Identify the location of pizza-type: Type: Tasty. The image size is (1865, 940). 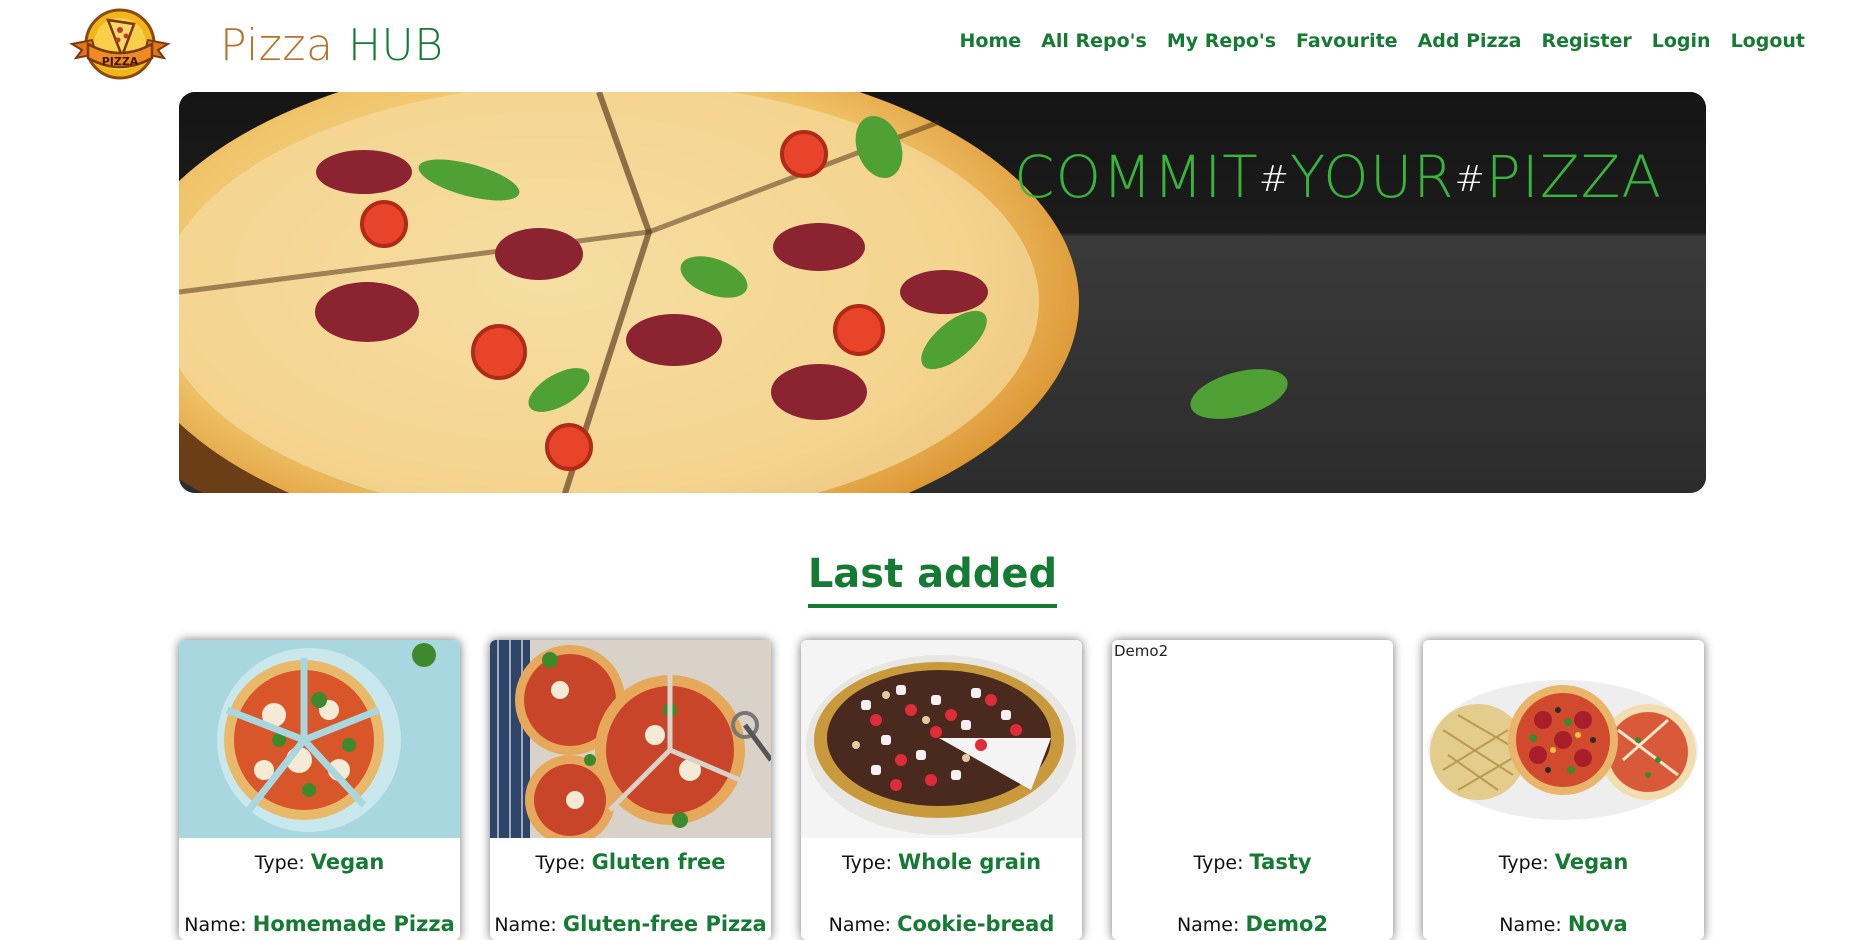
(1252, 862).